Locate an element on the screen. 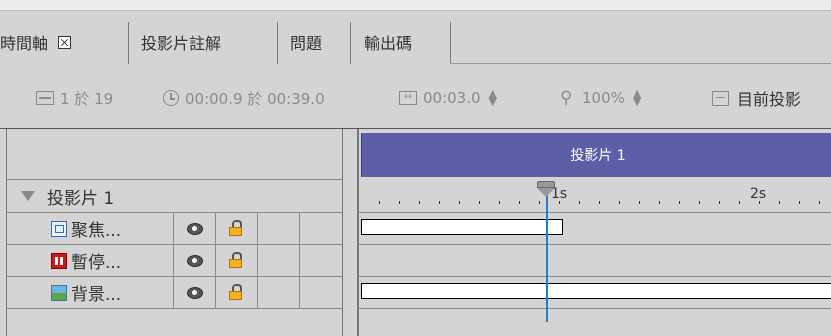  duration-field: ↔ 00:03.0 ▲ ▼ is located at coordinates (448, 98).